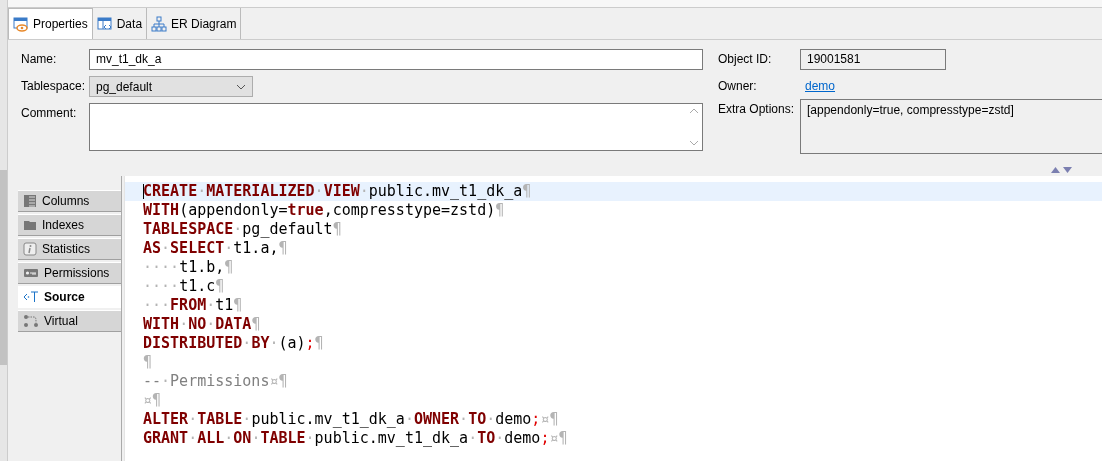 Image resolution: width=1102 pixels, height=461 pixels. What do you see at coordinates (69, 249) in the screenshot?
I see `side-tab: Statistics` at bounding box center [69, 249].